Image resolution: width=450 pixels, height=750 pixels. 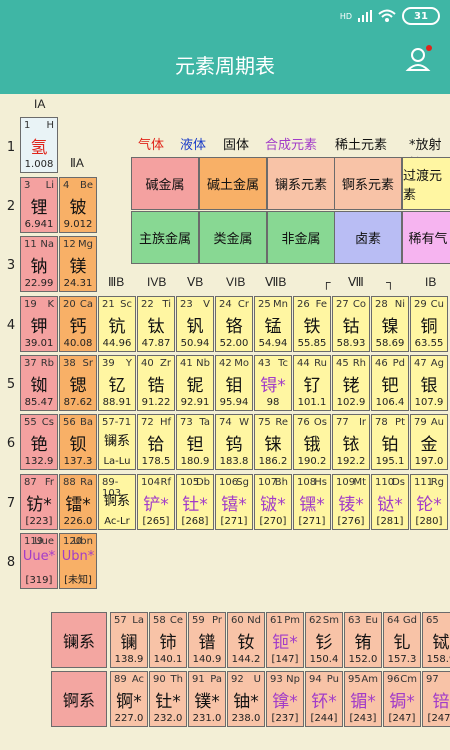 What do you see at coordinates (402, 643) in the screenshot?
I see `element-name: 钆` at bounding box center [402, 643].